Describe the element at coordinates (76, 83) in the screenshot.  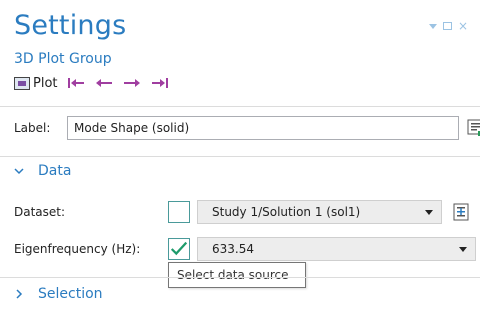
I see `first-icon` at that location.